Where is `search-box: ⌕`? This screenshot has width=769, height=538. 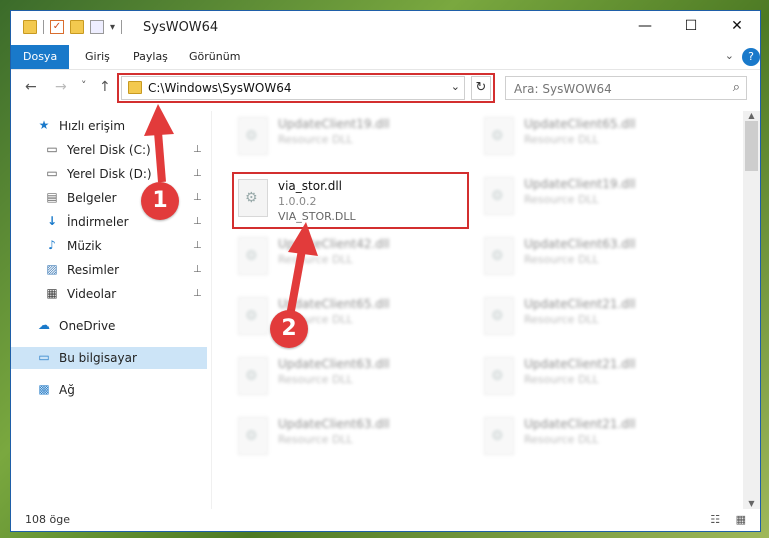 search-box: ⌕ is located at coordinates (626, 88).